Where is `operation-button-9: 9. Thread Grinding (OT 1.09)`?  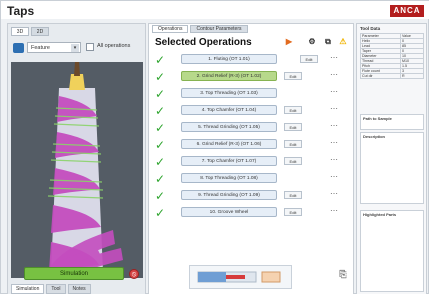
operation-button-9: 9. Thread Grinding (OT 1.09) is located at coordinates (229, 195).